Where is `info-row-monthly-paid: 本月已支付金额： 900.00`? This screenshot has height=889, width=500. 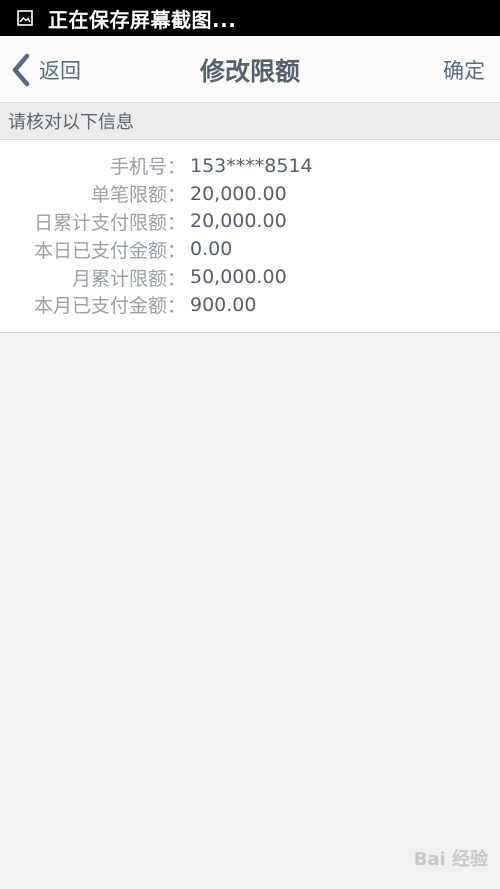 info-row-monthly-paid: 本月已支付金额： 900.00 is located at coordinates (250, 305).